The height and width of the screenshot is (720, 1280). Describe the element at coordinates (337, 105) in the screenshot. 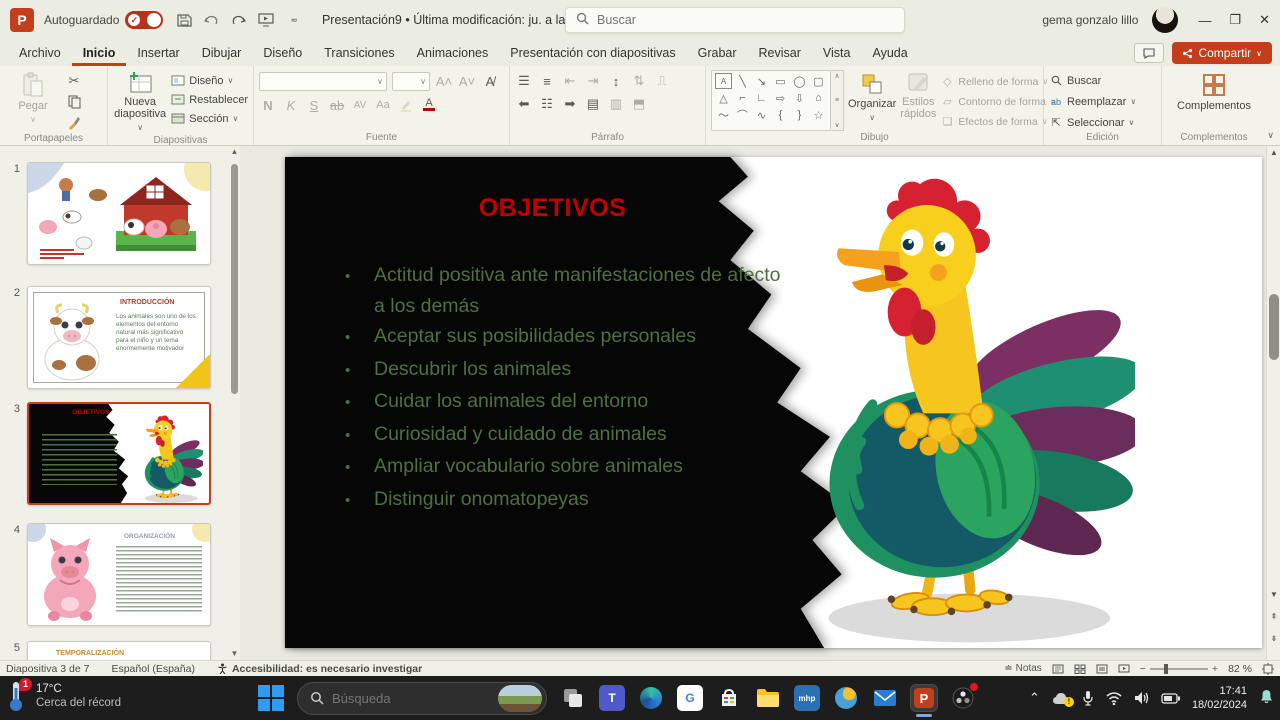

I see `strikethrough-button: ab` at that location.